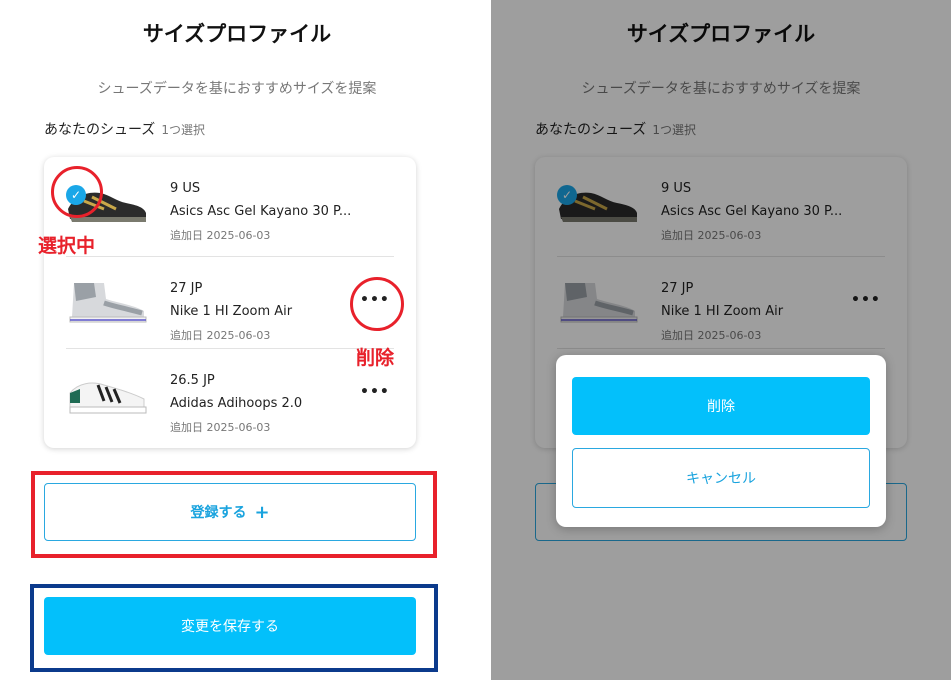 This screenshot has width=951, height=680. I want to click on delete-dialog: 削除 キャンセル, so click(721, 441).